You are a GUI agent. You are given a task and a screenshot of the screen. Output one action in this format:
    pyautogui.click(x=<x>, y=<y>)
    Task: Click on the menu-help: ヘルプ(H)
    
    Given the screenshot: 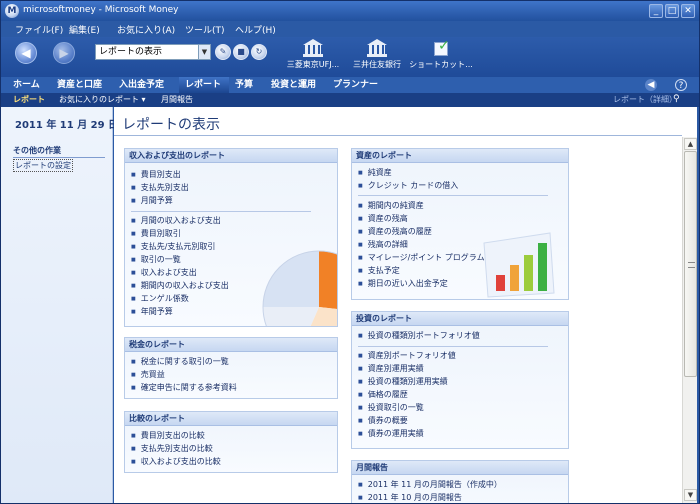 What is the action you would take?
    pyautogui.click(x=255, y=29)
    